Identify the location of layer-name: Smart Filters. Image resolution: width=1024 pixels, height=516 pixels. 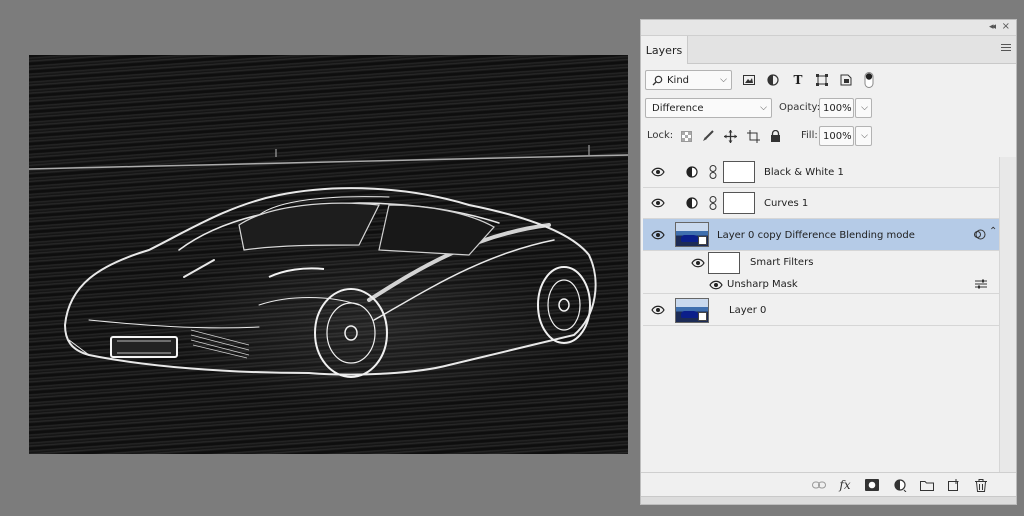
(782, 262).